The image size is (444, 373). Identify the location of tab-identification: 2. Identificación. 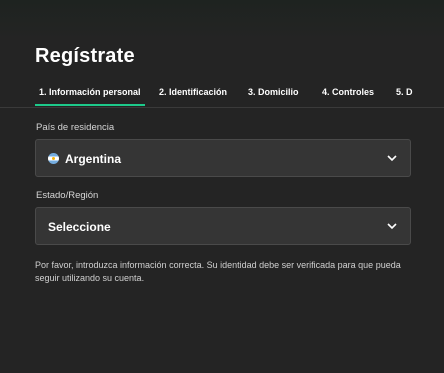
(193, 92).